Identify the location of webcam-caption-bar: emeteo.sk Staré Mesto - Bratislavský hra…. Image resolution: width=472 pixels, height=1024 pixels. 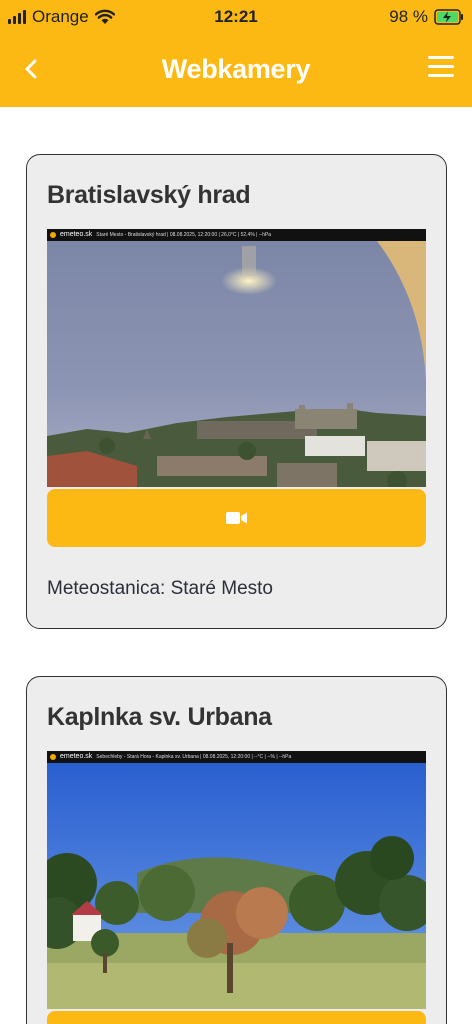
(236, 235).